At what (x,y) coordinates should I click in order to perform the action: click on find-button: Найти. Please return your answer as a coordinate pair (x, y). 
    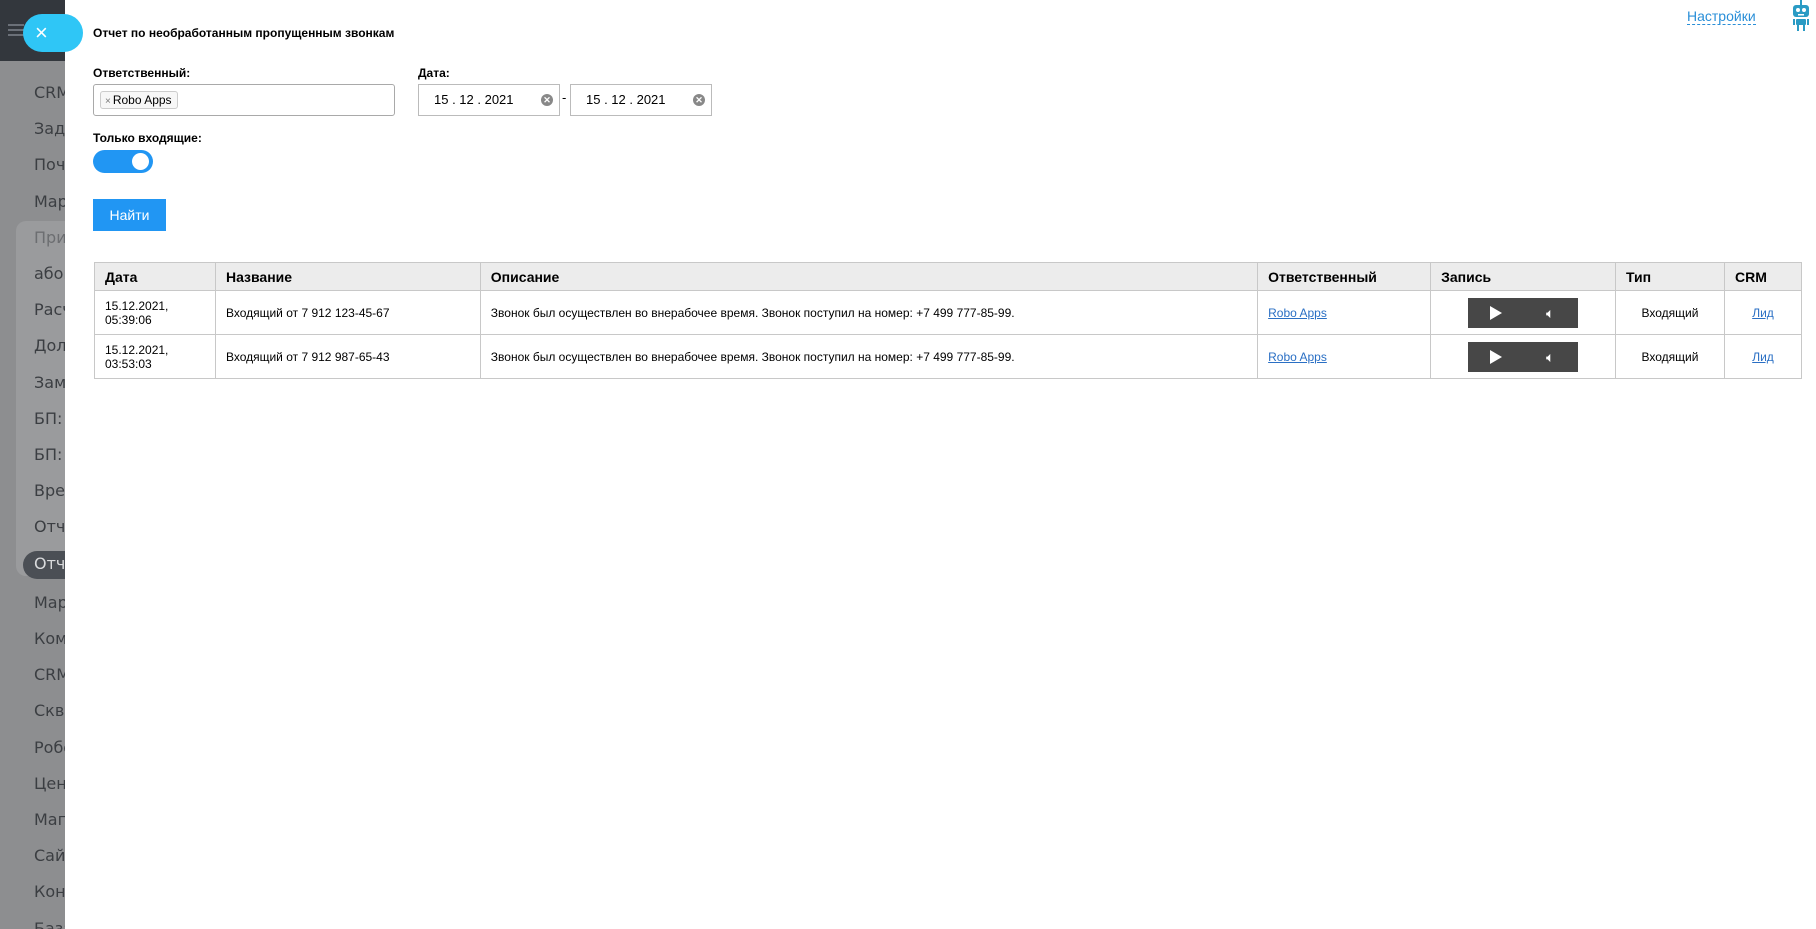
    Looking at the image, I should click on (129, 215).